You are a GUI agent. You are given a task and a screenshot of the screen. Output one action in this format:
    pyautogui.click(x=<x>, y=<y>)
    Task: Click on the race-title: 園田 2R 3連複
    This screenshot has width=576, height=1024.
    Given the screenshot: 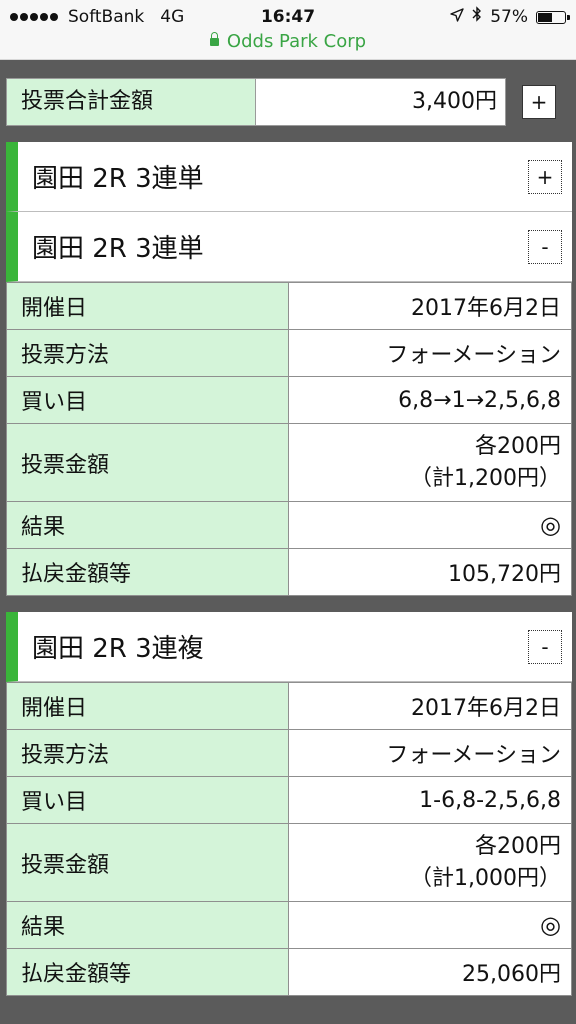 What is the action you would take?
    pyautogui.click(x=118, y=649)
    